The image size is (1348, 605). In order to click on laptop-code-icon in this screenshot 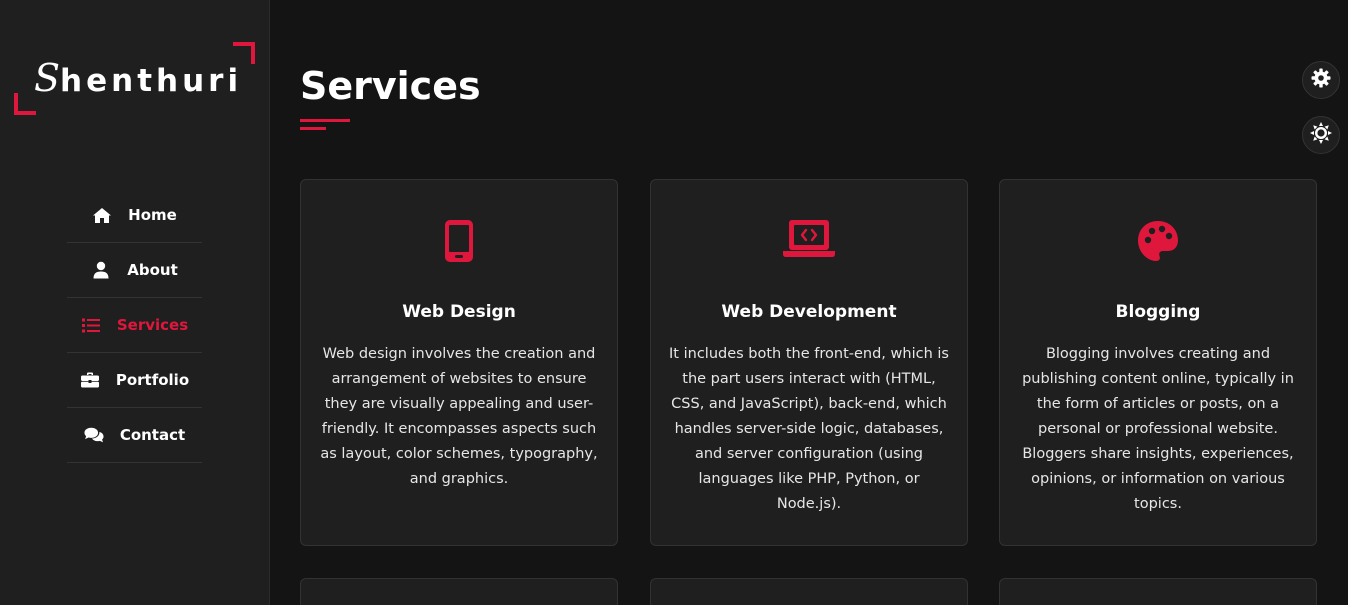, I will do `click(809, 241)`.